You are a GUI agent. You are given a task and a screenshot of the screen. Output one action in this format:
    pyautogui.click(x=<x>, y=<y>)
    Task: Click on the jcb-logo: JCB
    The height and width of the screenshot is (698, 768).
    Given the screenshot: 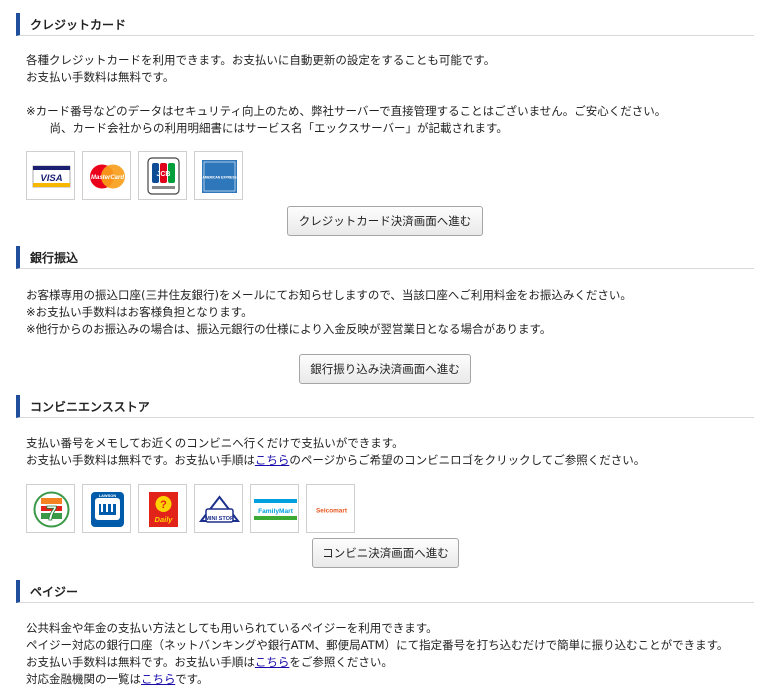 What is the action you would take?
    pyautogui.click(x=162, y=175)
    